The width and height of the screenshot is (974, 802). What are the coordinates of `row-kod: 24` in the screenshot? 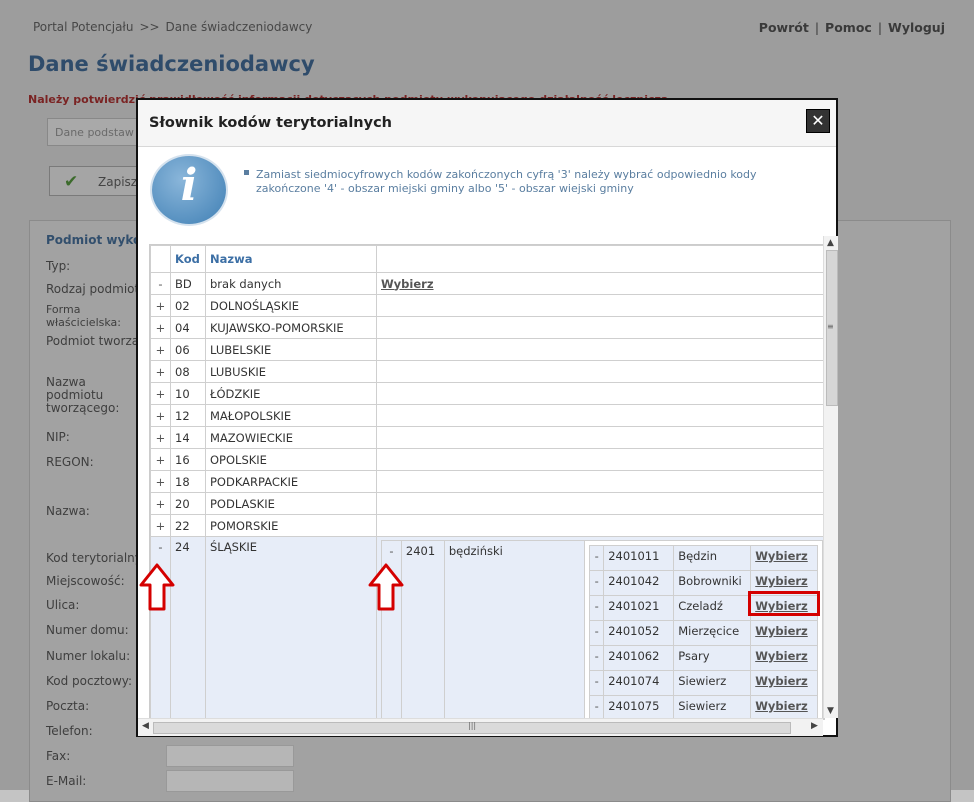 It's located at (188, 627).